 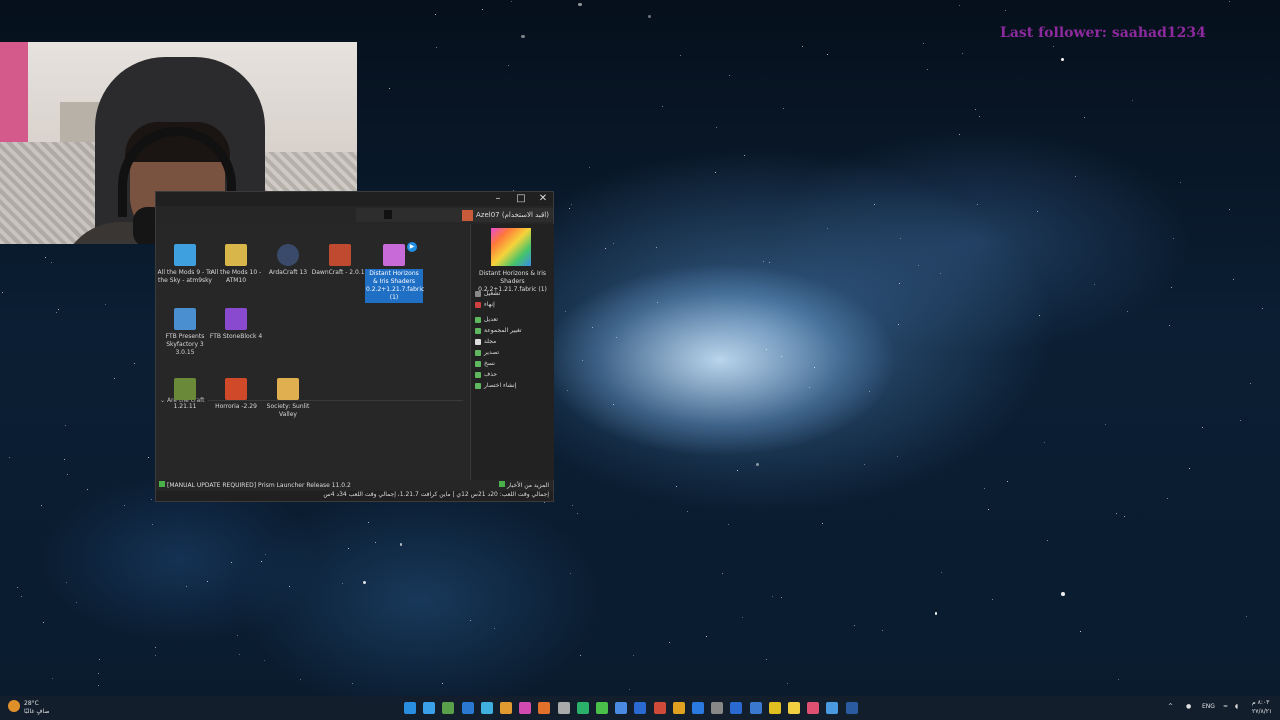 I want to click on instance-tile: Society: Sunlit Valley, so click(x=288, y=398).